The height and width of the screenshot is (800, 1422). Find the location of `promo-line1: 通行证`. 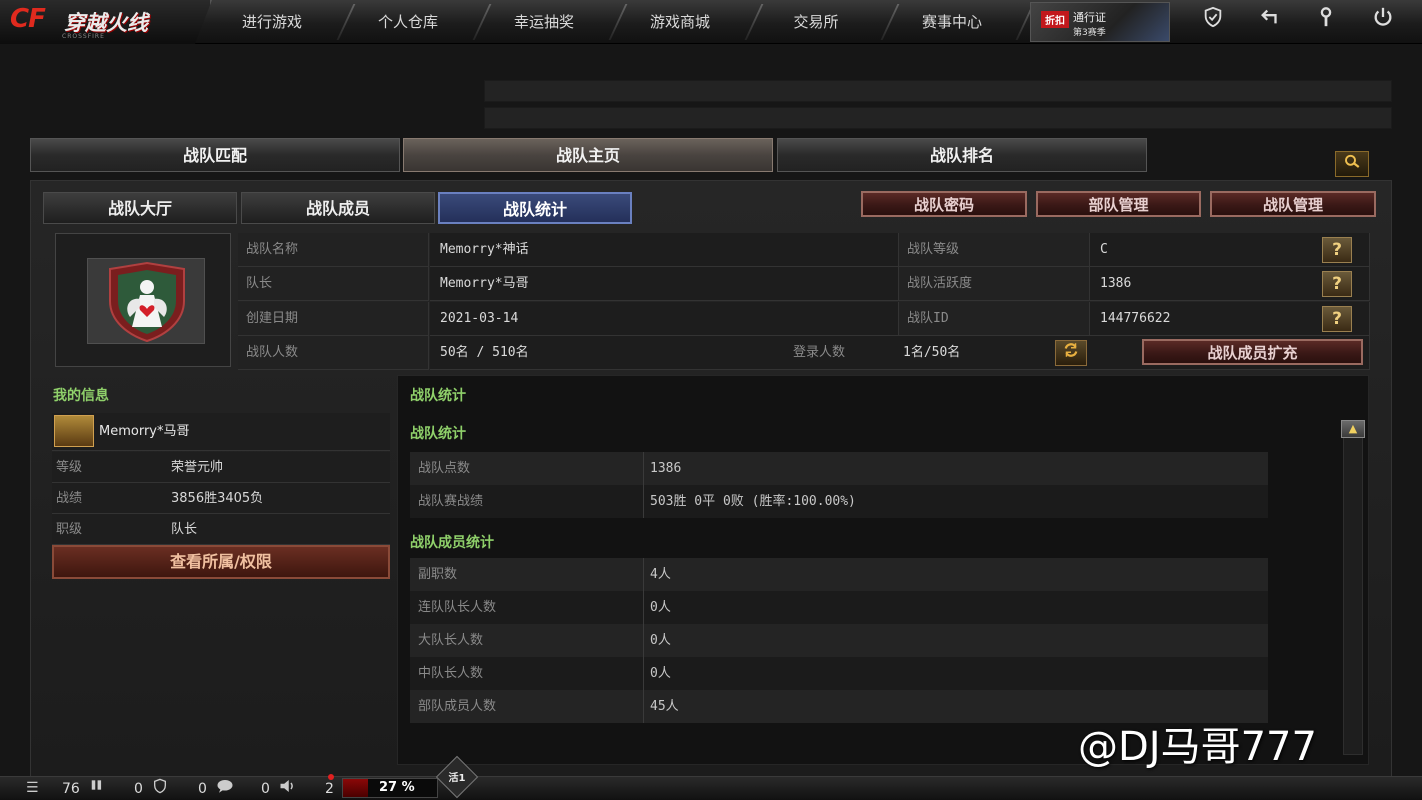

promo-line1: 通行证 is located at coordinates (1089, 17).